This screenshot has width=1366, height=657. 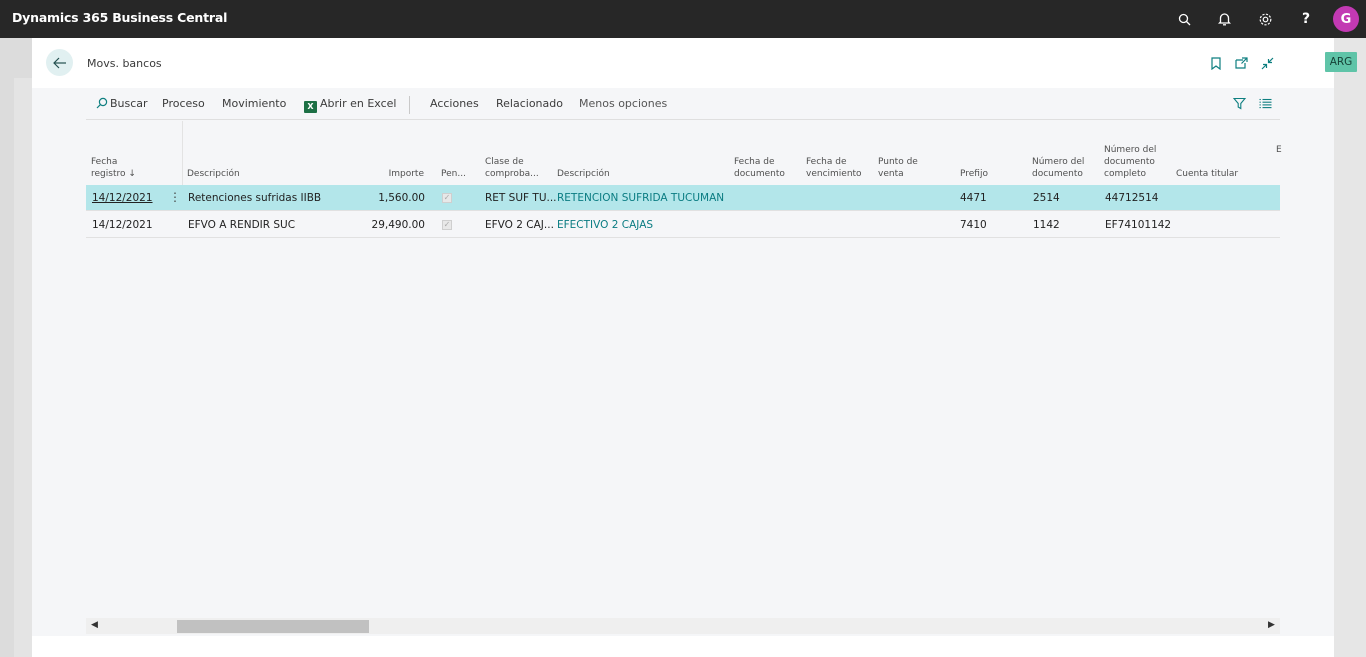 What do you see at coordinates (904, 168) in the screenshot?
I see `column-header-point-of-sale: Punto de venta` at bounding box center [904, 168].